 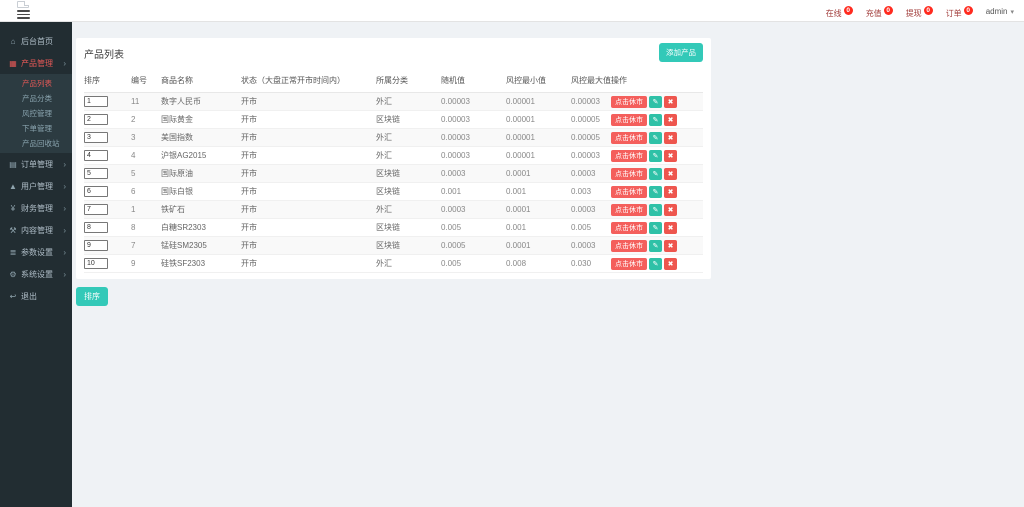 What do you see at coordinates (201, 245) in the screenshot?
I see `cell-product-name: 锰硅SM2305` at bounding box center [201, 245].